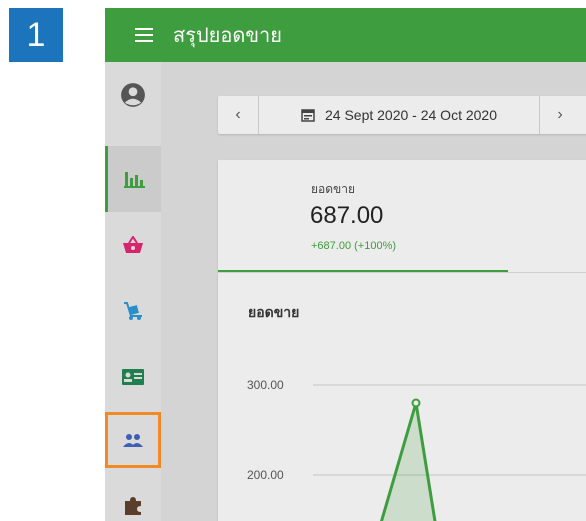 Image resolution: width=586 pixels, height=521 pixels. Describe the element at coordinates (36, 35) in the screenshot. I see `step-number-badge: 1` at that location.